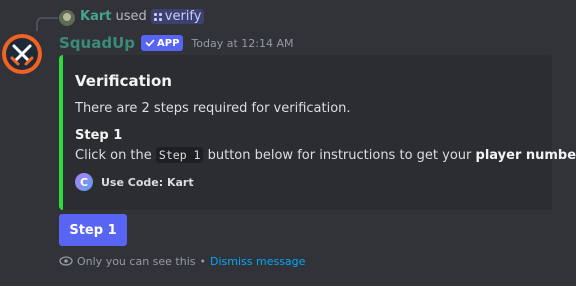  I want to click on footer-text: Use Code: Kart, so click(147, 182).